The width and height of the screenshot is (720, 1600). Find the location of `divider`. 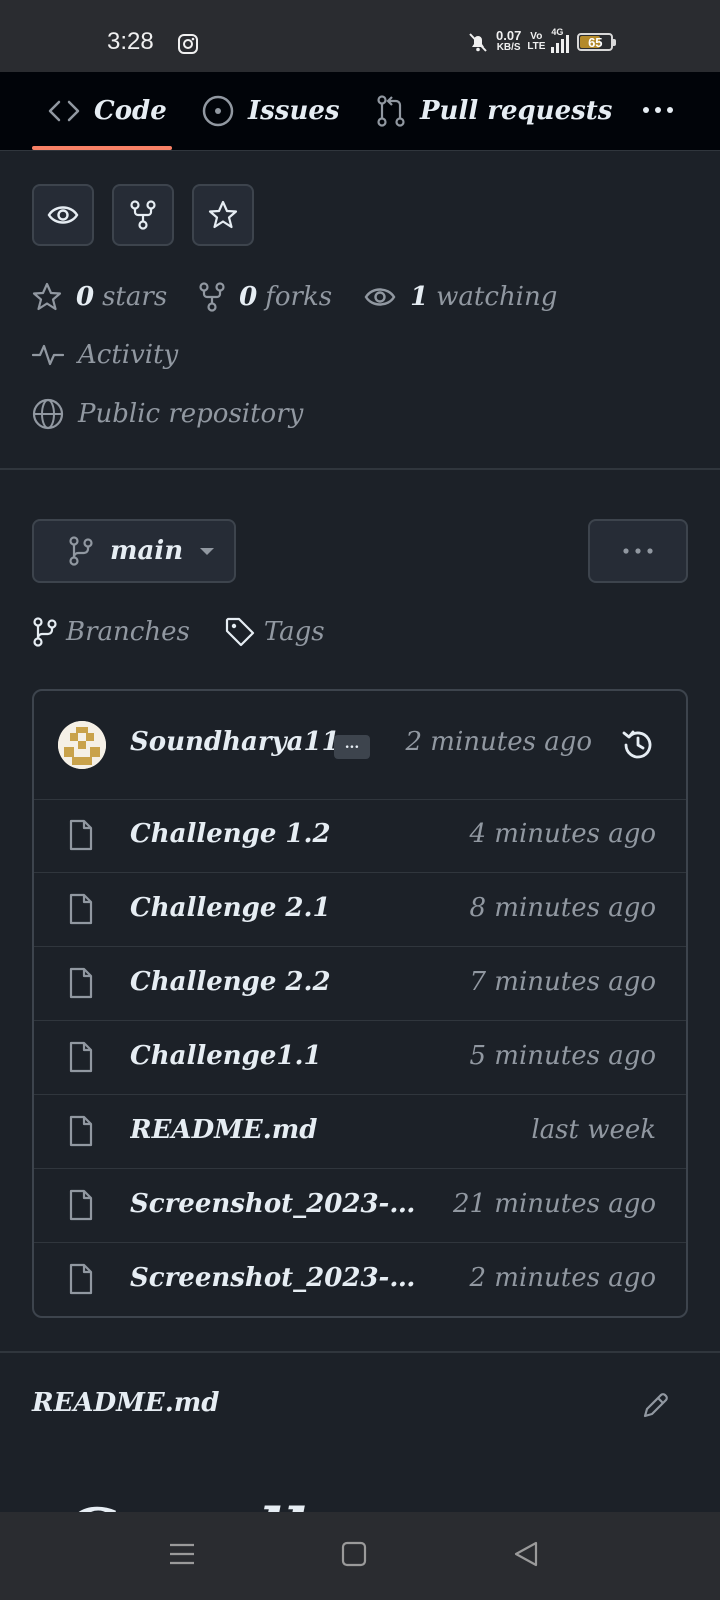

divider is located at coordinates (360, 1352).